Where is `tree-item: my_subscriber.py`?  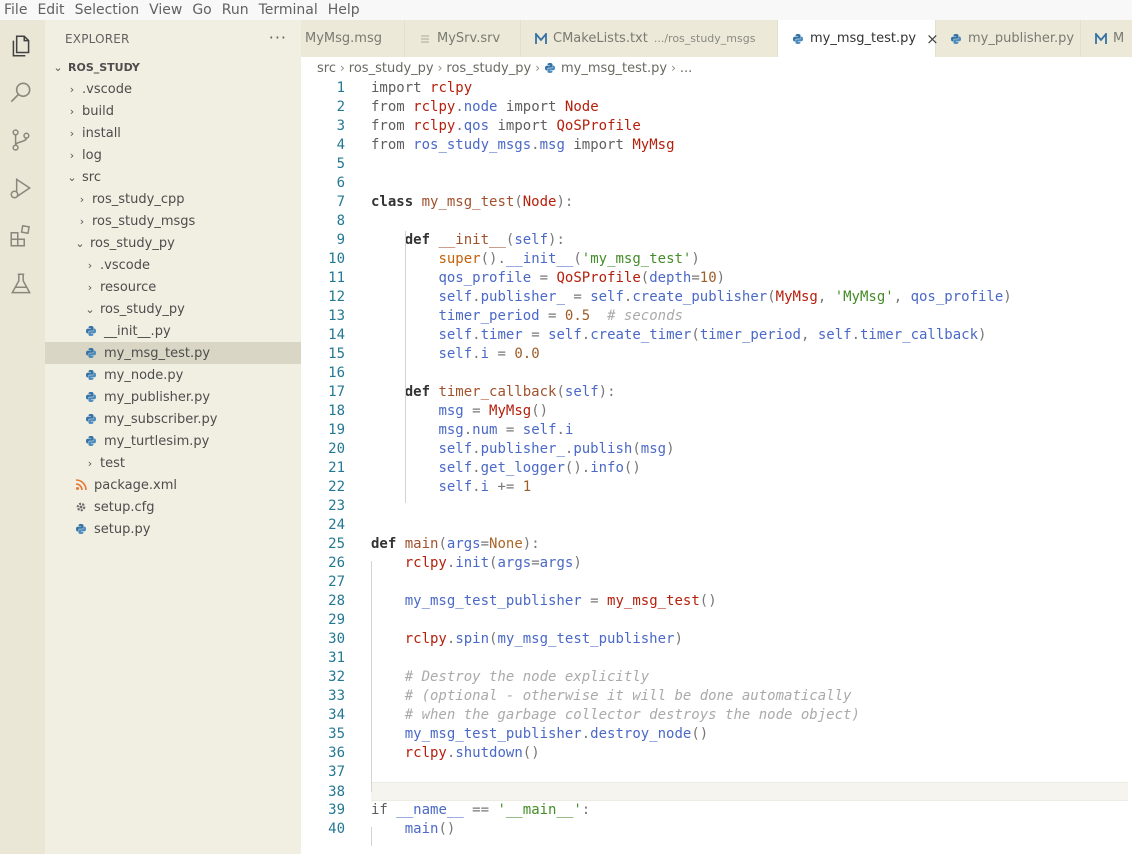 tree-item: my_subscriber.py is located at coordinates (173, 419).